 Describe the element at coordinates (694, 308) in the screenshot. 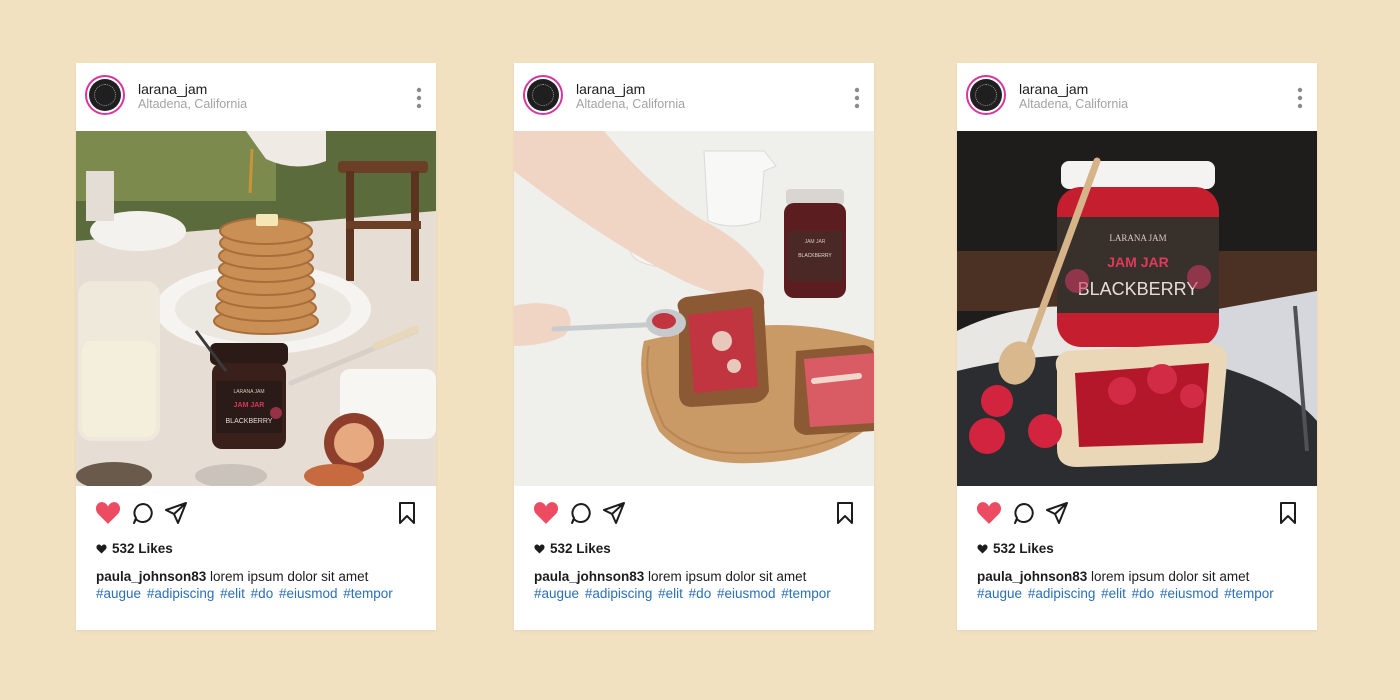

I see `post-photo: JAM JAR BLACKBERRY` at that location.